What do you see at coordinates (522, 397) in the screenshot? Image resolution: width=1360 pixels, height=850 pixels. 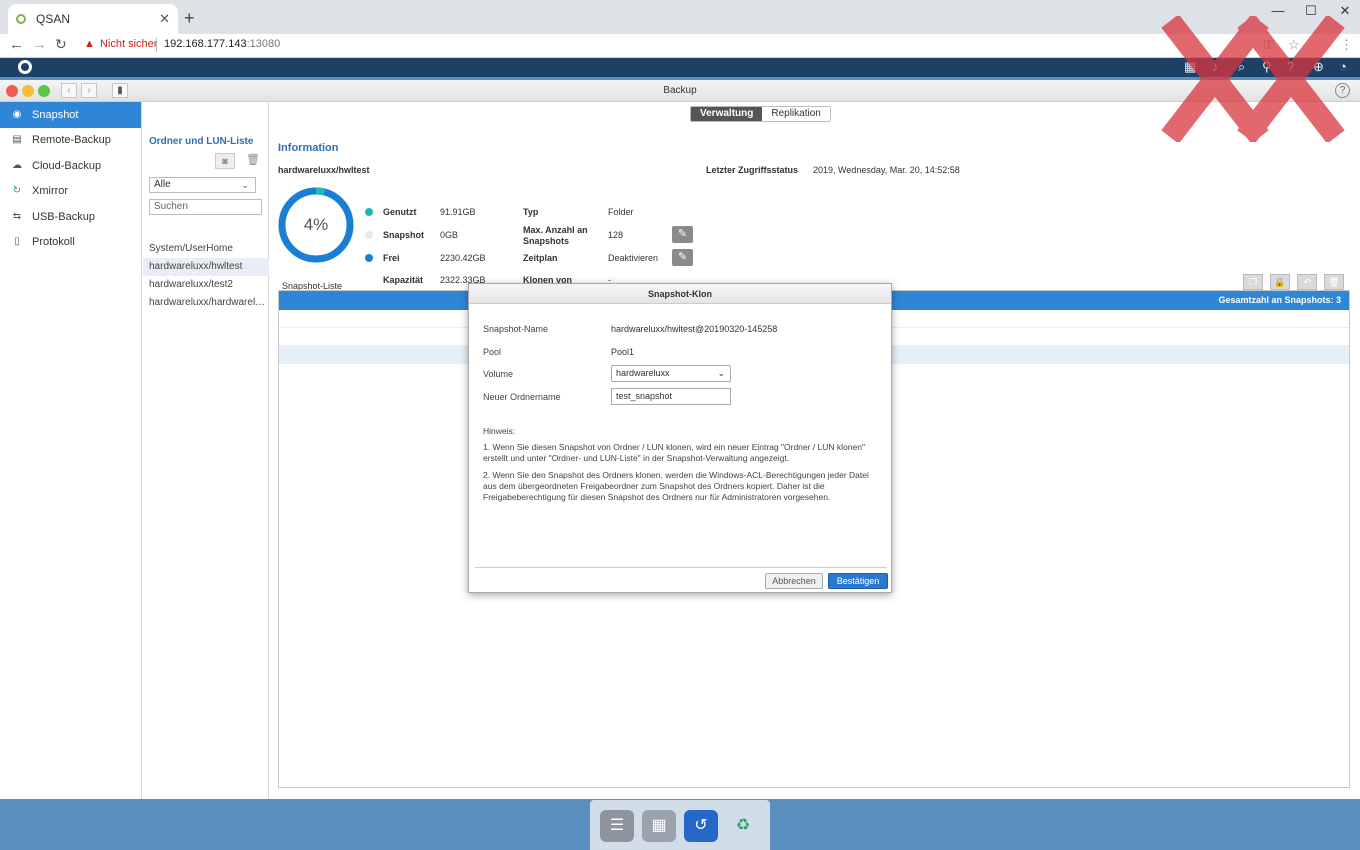 I see `folder-name-label: Neuer Ordnername` at bounding box center [522, 397].